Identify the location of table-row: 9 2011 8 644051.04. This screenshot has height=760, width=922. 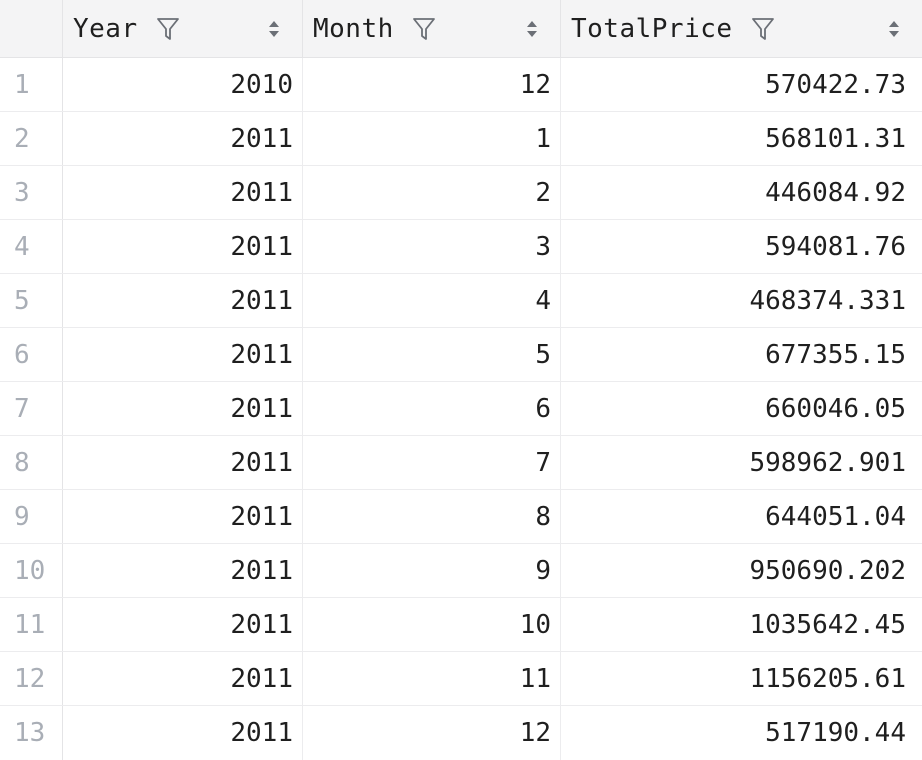
(461, 517).